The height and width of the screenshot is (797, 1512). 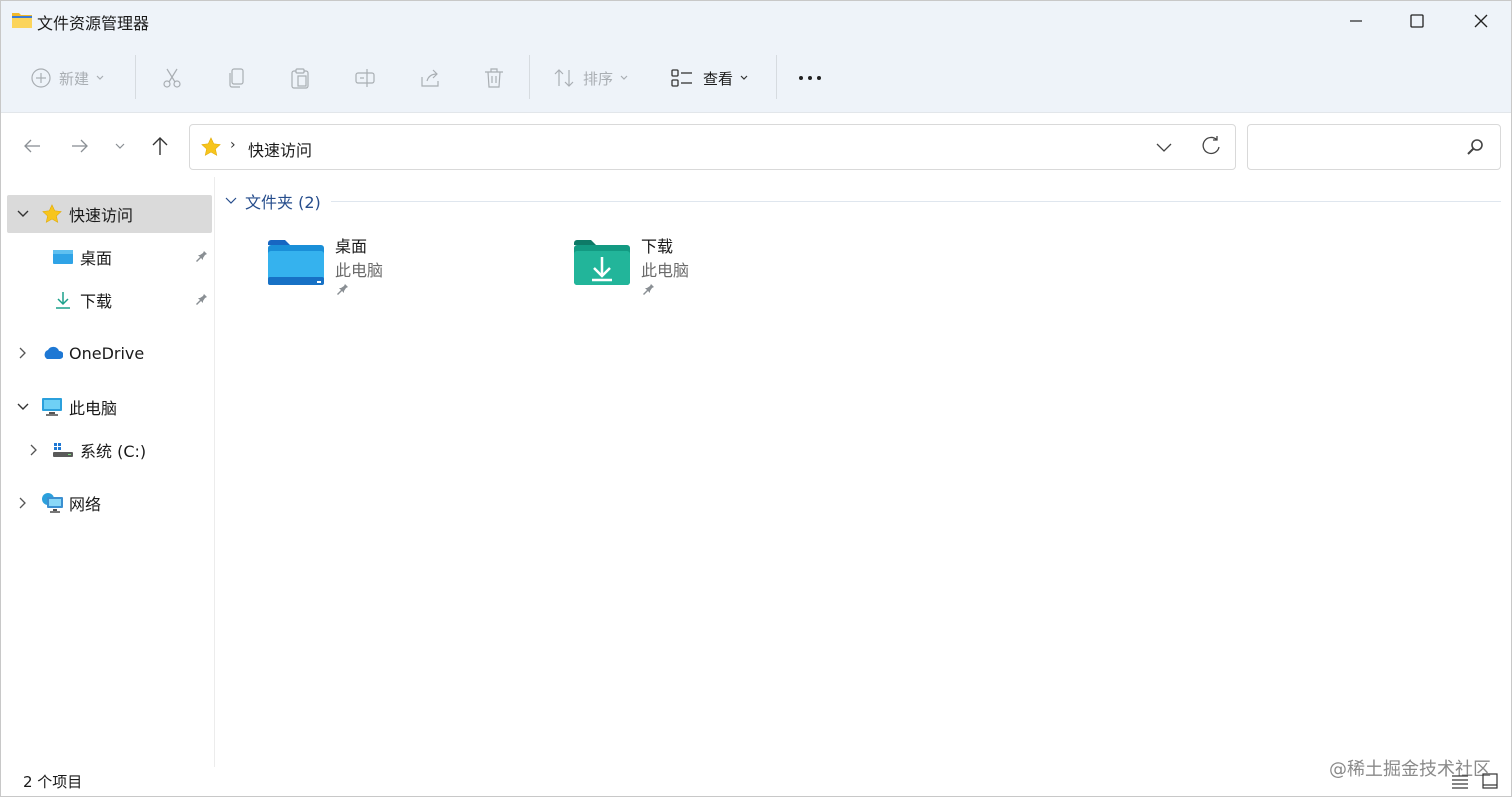 What do you see at coordinates (723, 267) in the screenshot?
I see `folder-tile-downloads: 下载 此电脑` at bounding box center [723, 267].